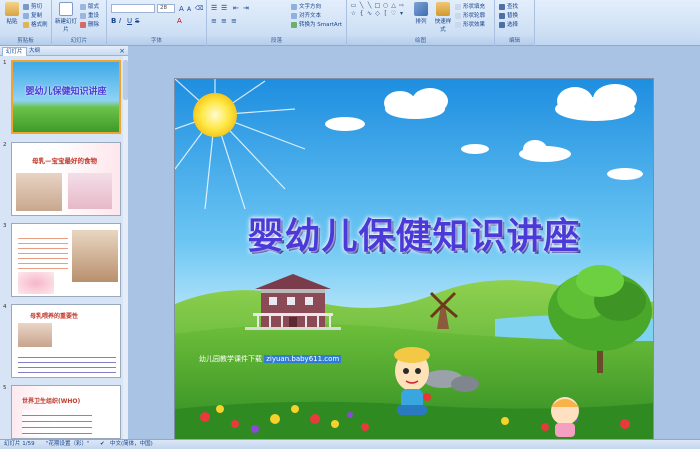  What do you see at coordinates (66, 17) in the screenshot?
I see `new-slide-button: 新建幻灯片` at bounding box center [66, 17].